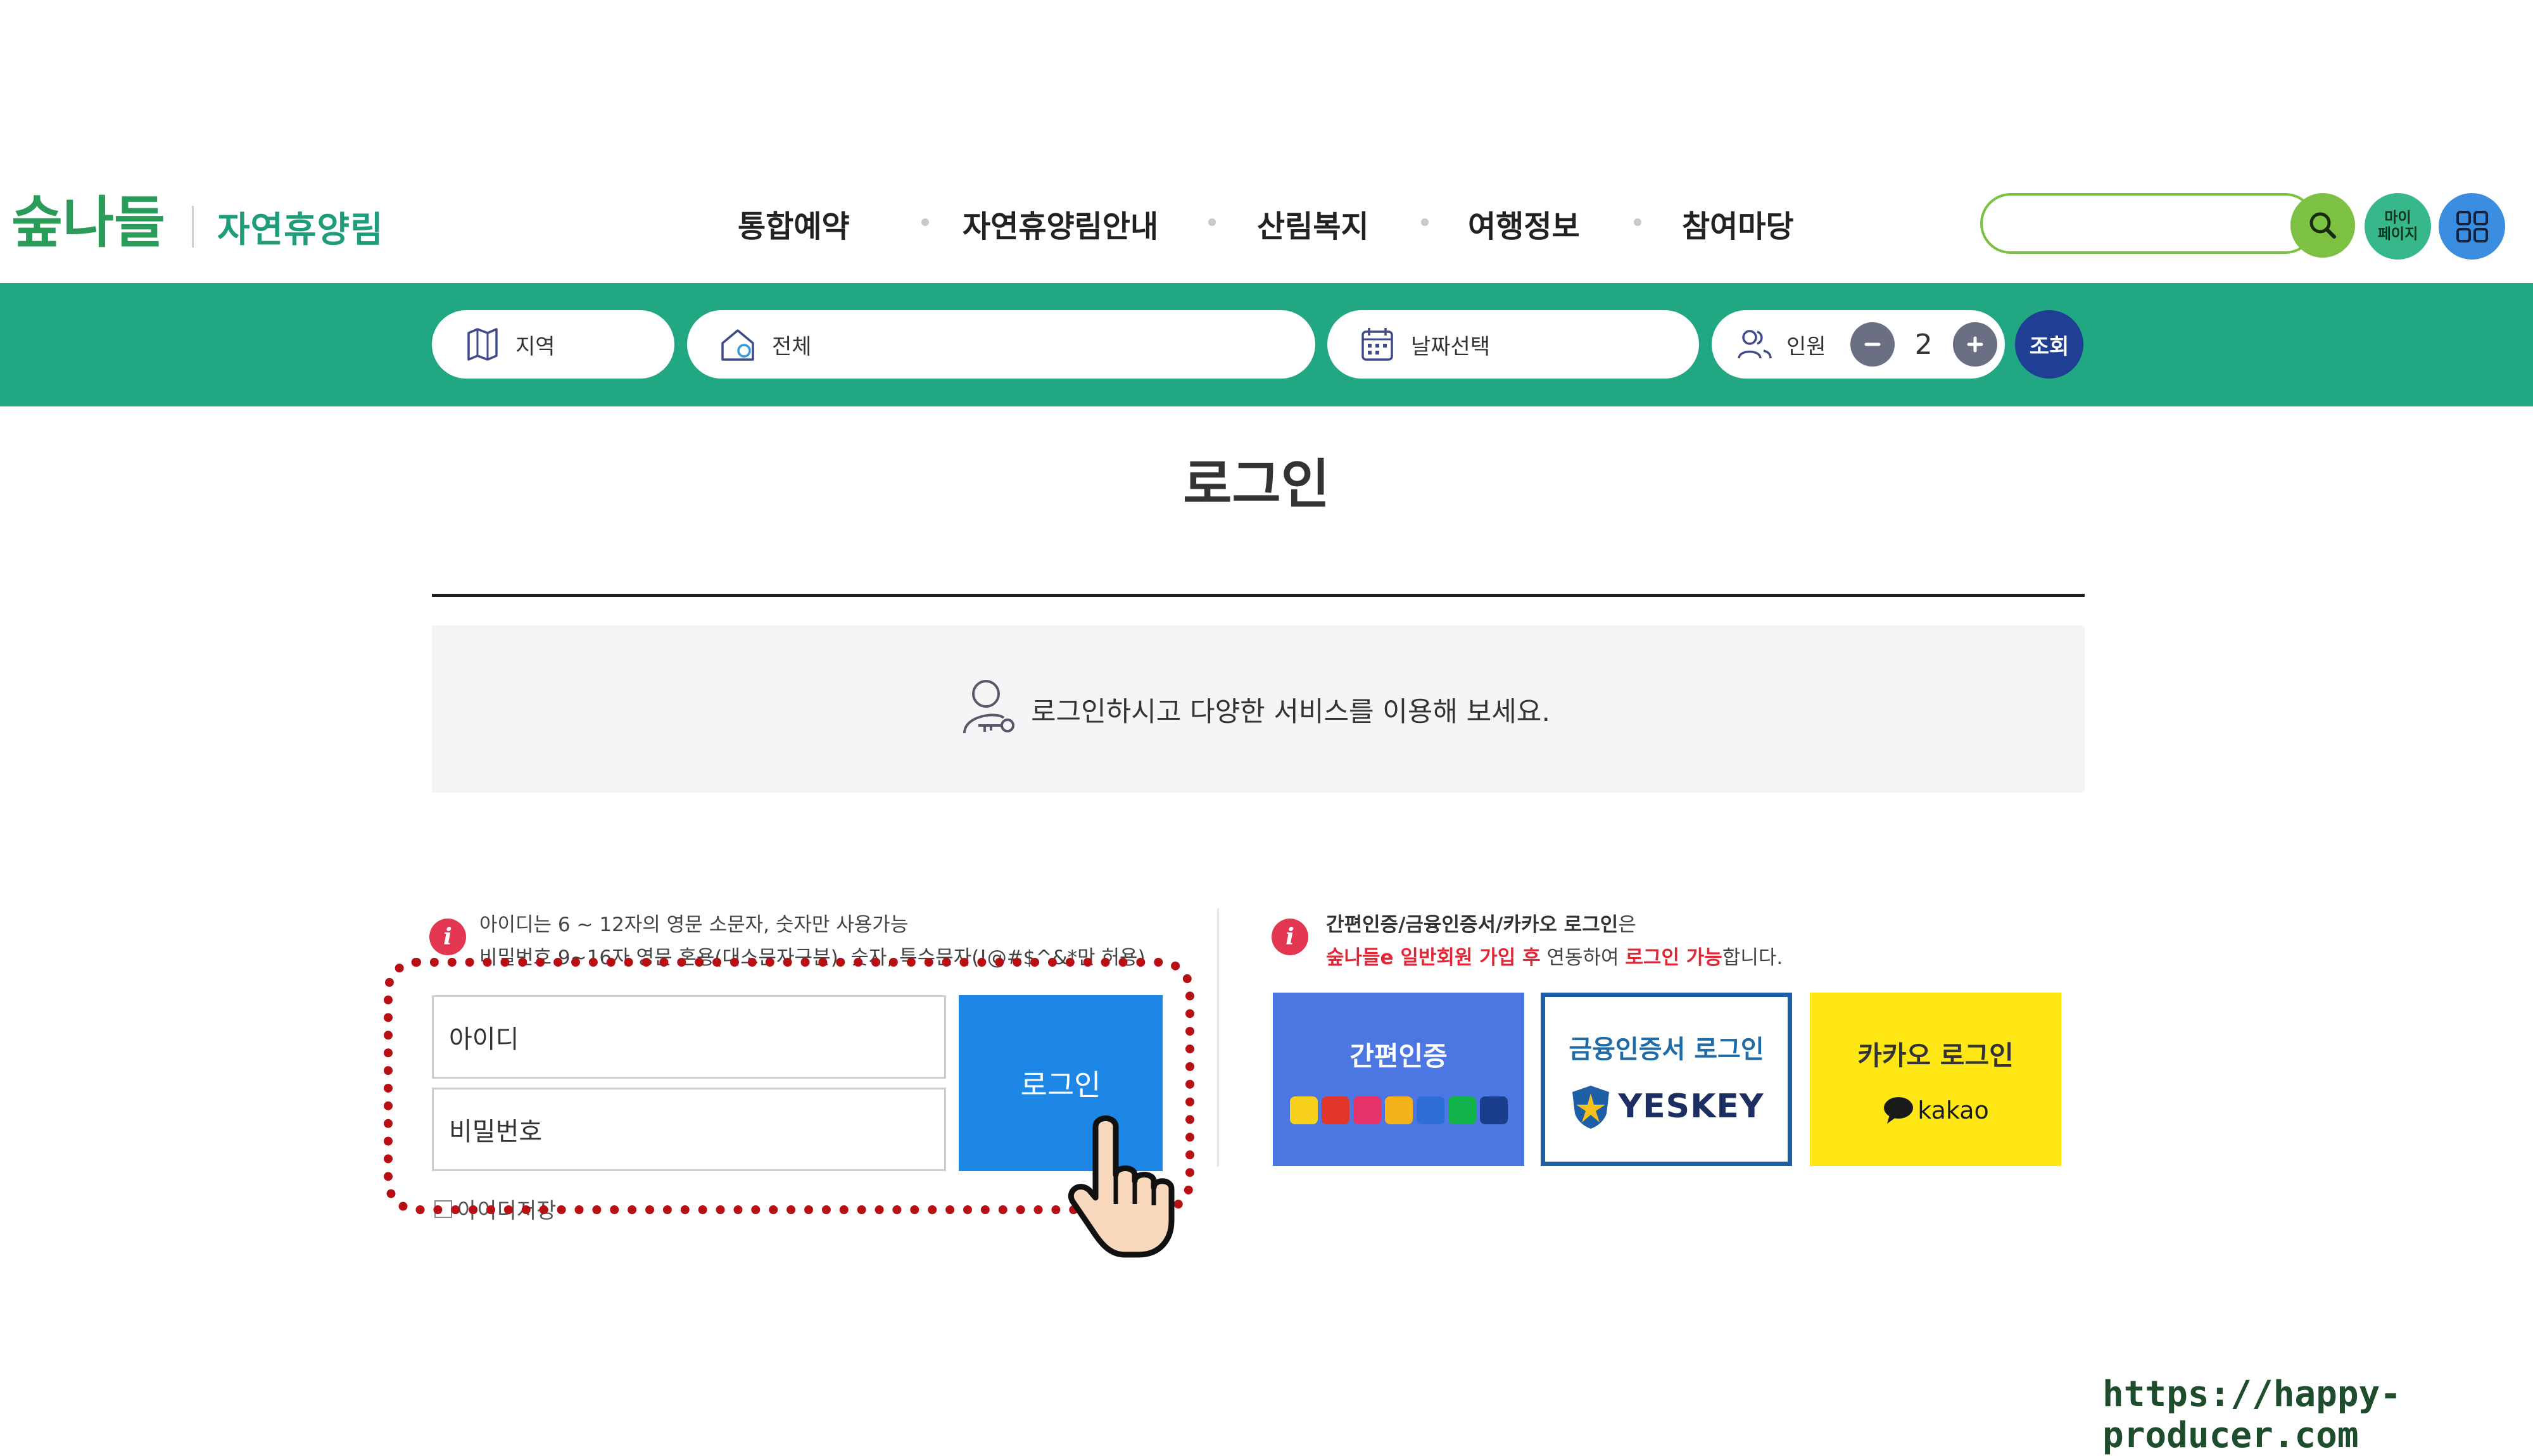  Describe the element at coordinates (1313, 223) in the screenshot. I see `nav-welfare: 산림복지` at that location.